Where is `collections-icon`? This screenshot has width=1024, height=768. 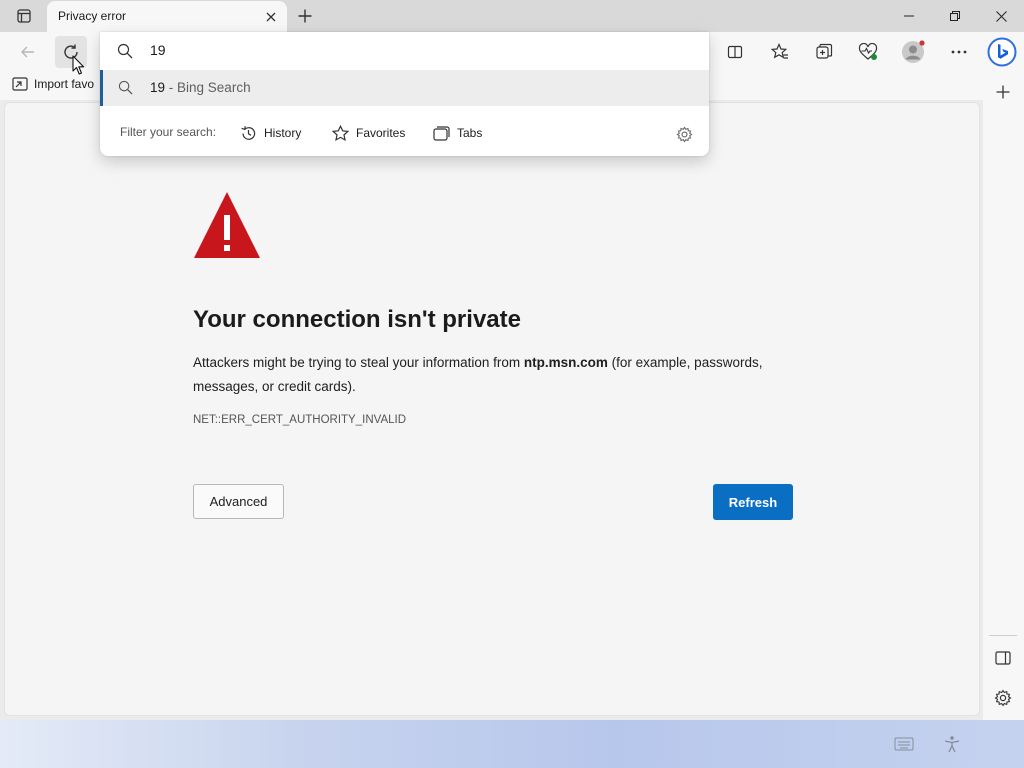 collections-icon is located at coordinates (824, 51).